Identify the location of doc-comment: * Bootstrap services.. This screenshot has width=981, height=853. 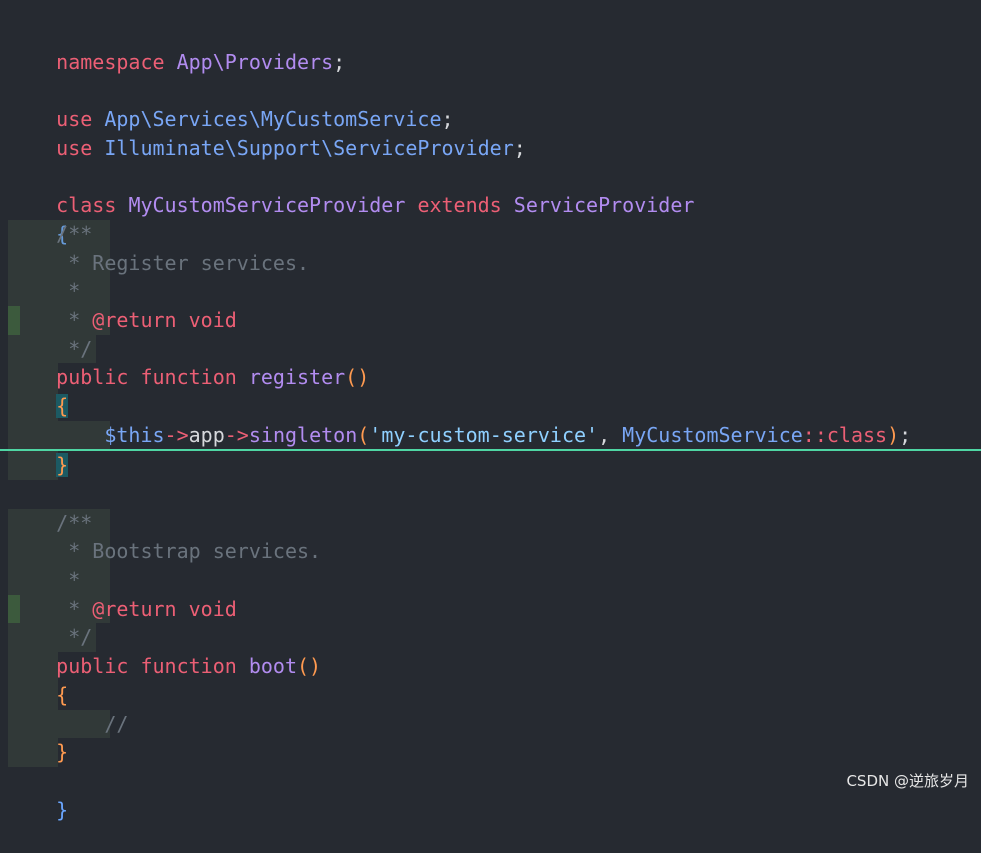
(189, 551).